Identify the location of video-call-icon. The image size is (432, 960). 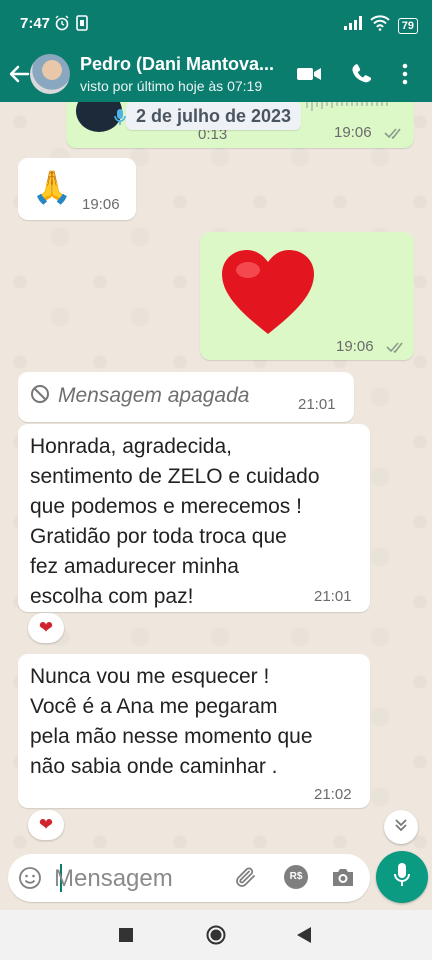
(309, 76).